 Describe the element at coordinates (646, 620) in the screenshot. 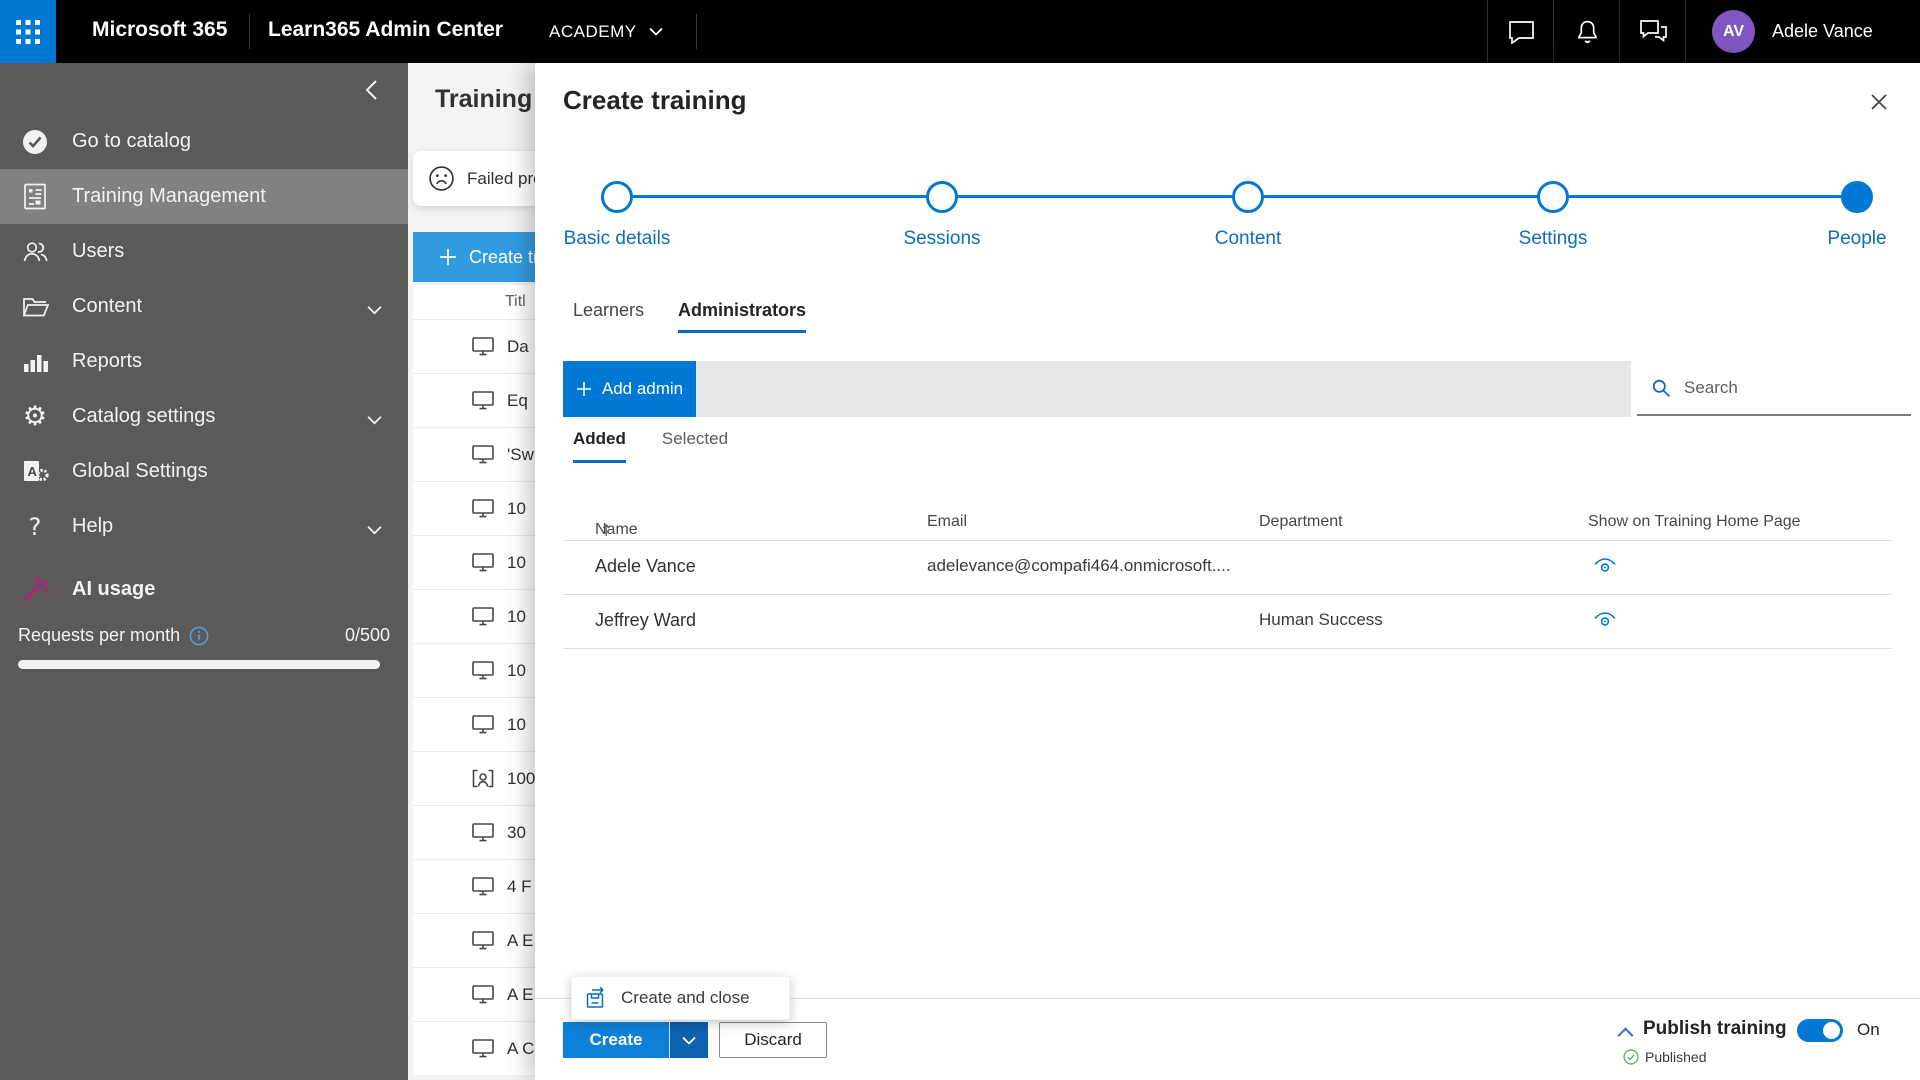

I see `cell-name: Jeffrey Ward` at that location.